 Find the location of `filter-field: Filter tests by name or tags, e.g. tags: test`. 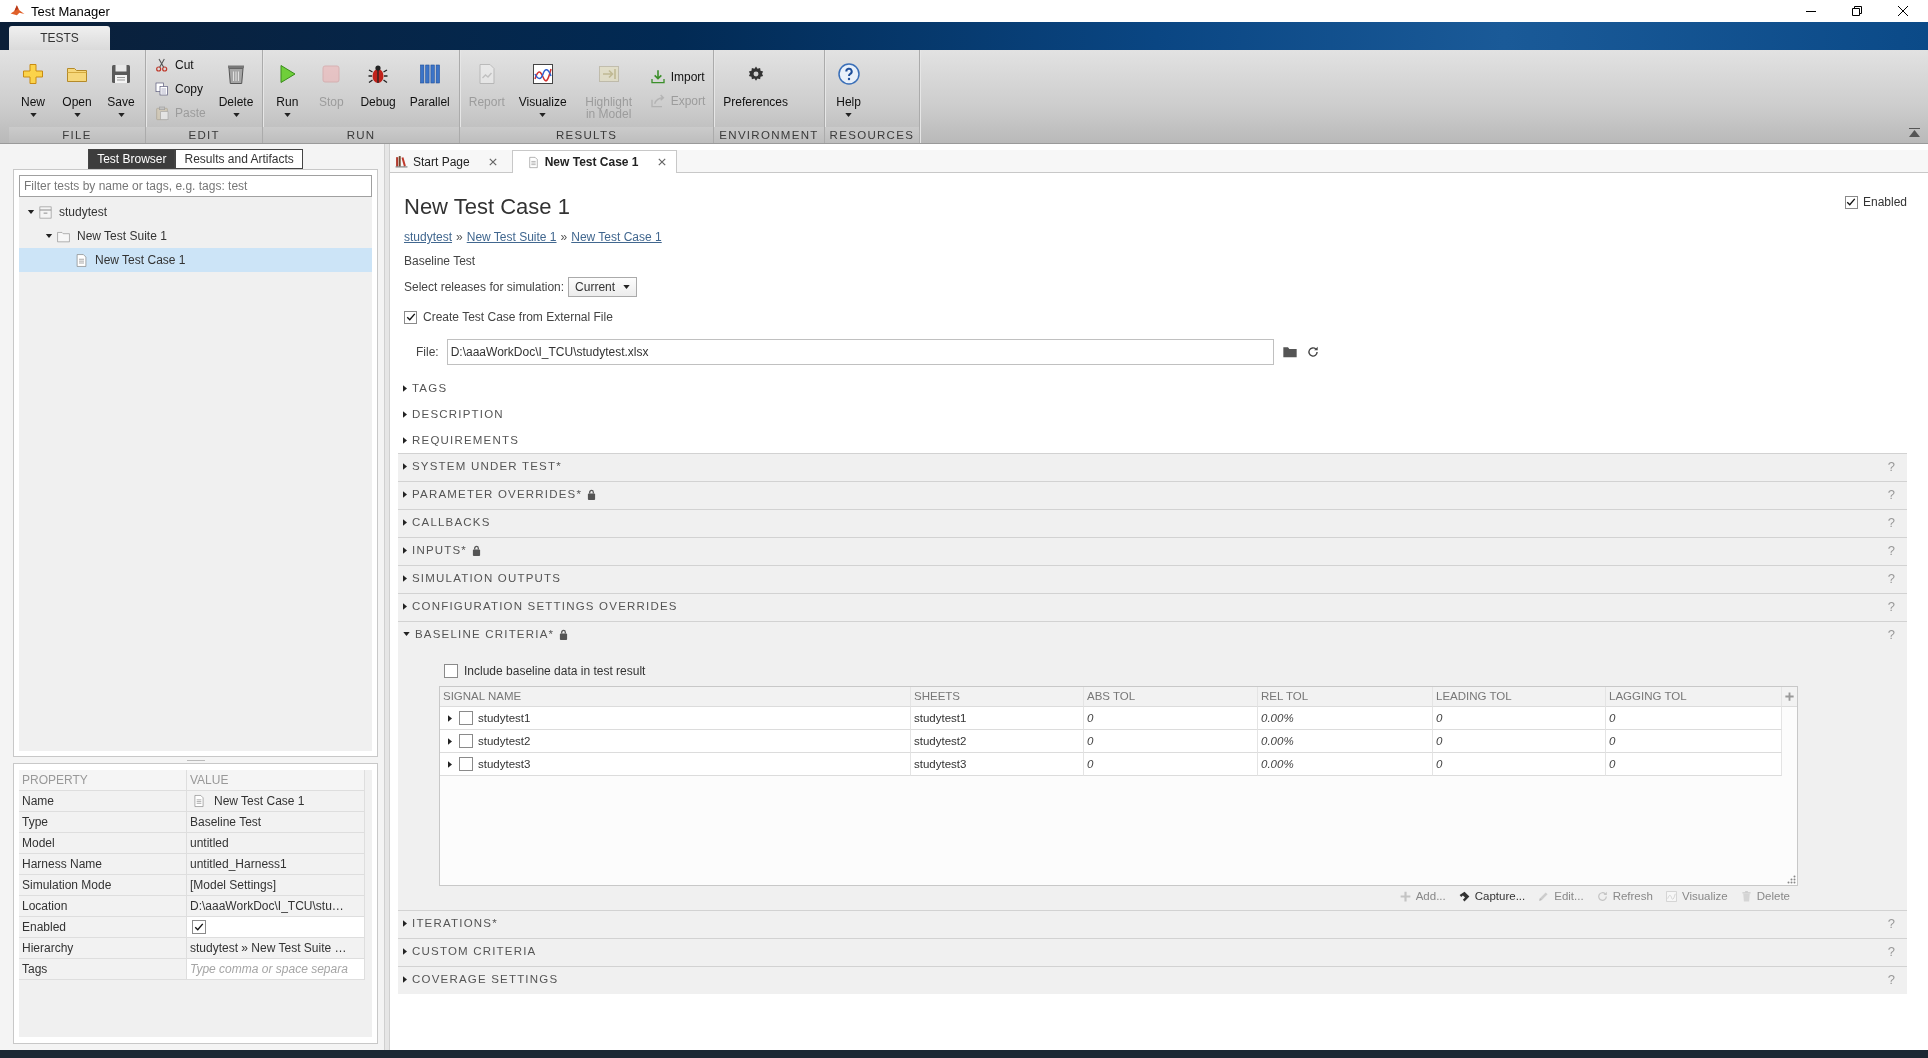

filter-field: Filter tests by name or tags, e.g. tags: test is located at coordinates (195, 186).